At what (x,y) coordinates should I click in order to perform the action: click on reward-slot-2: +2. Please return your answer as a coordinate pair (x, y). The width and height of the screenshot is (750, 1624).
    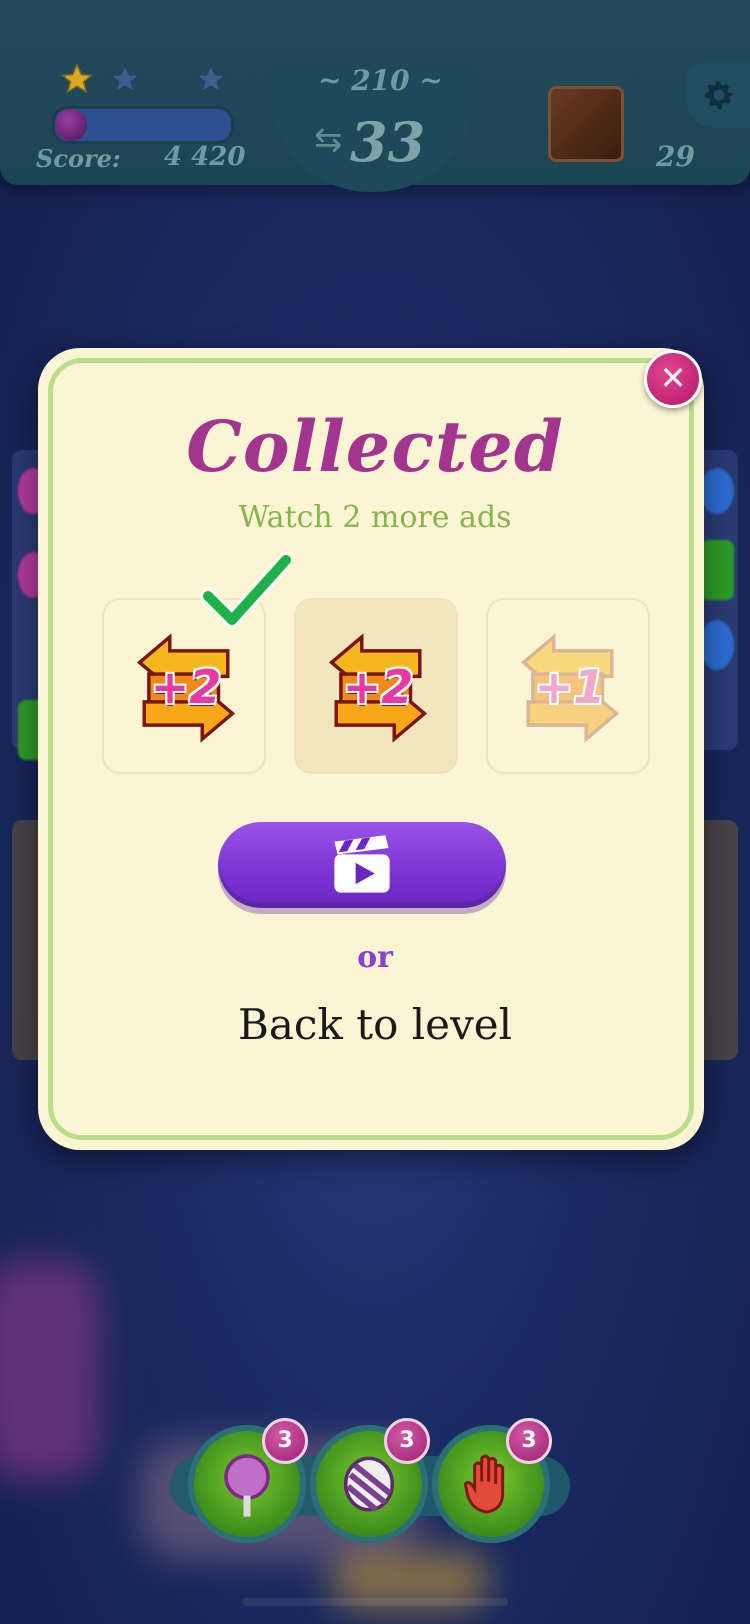
    Looking at the image, I should click on (376, 686).